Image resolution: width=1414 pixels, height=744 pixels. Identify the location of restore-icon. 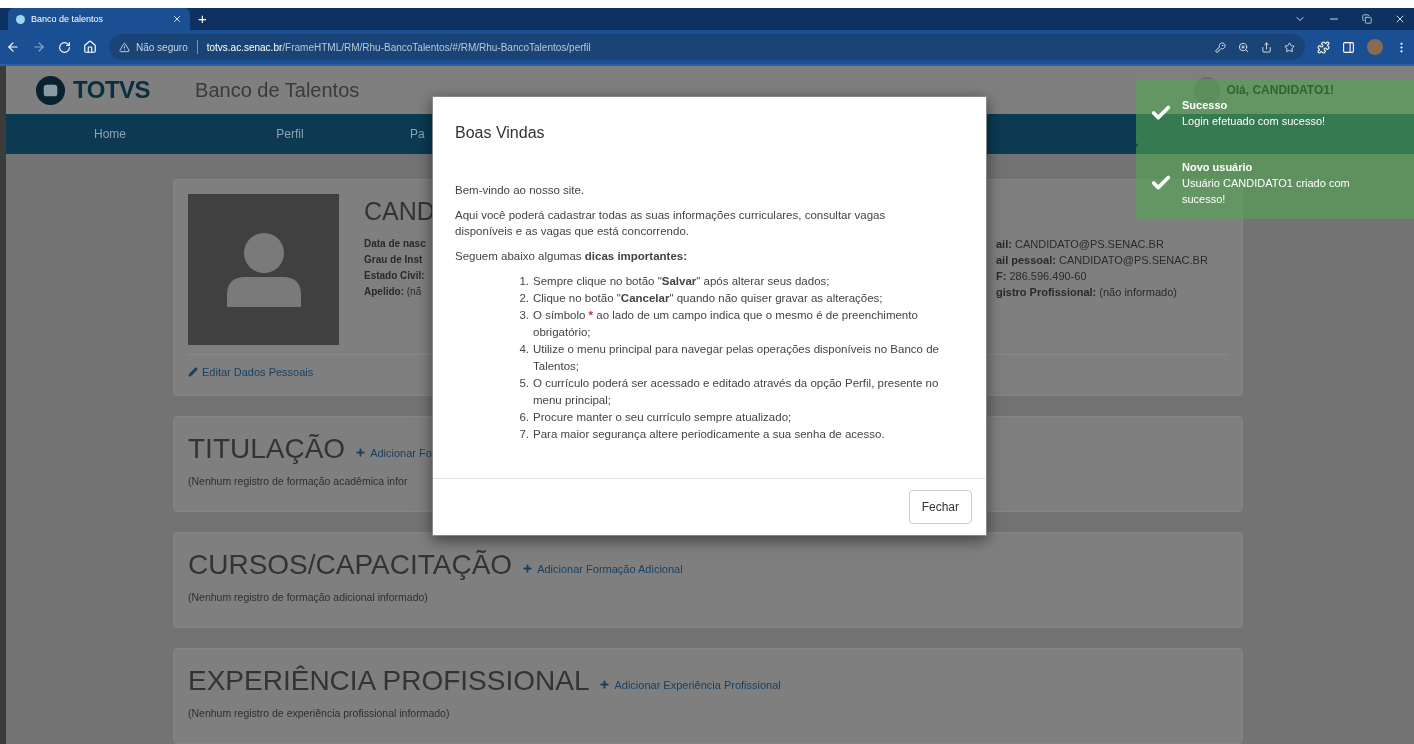
(1367, 19).